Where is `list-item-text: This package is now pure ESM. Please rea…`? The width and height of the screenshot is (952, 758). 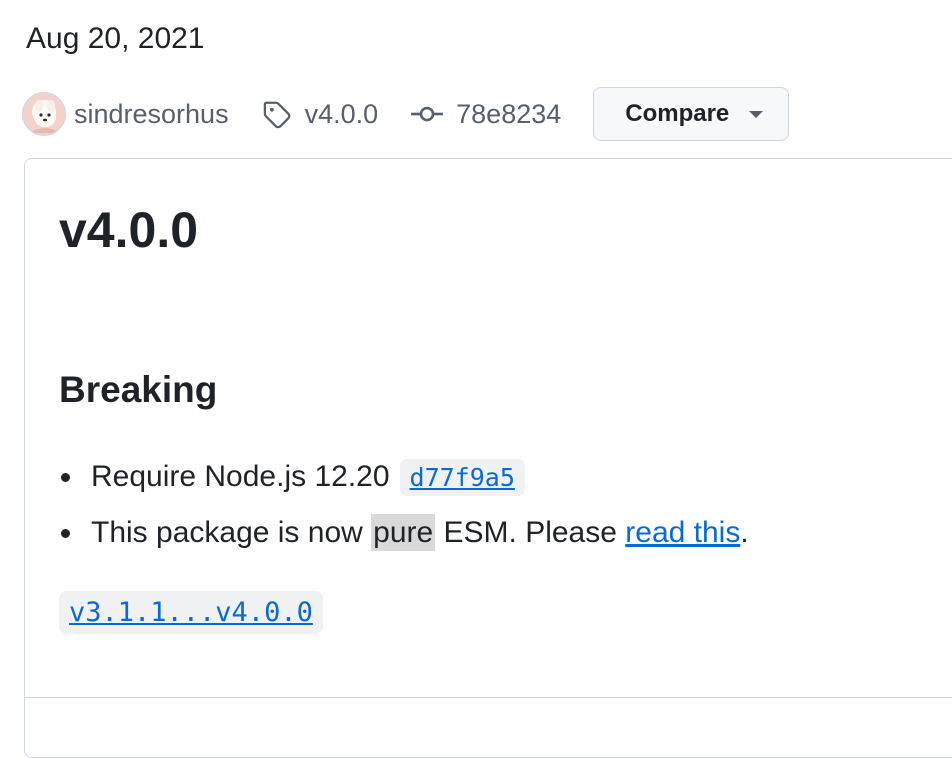
list-item-text: This package is now pure ESM. Please rea… is located at coordinates (420, 532).